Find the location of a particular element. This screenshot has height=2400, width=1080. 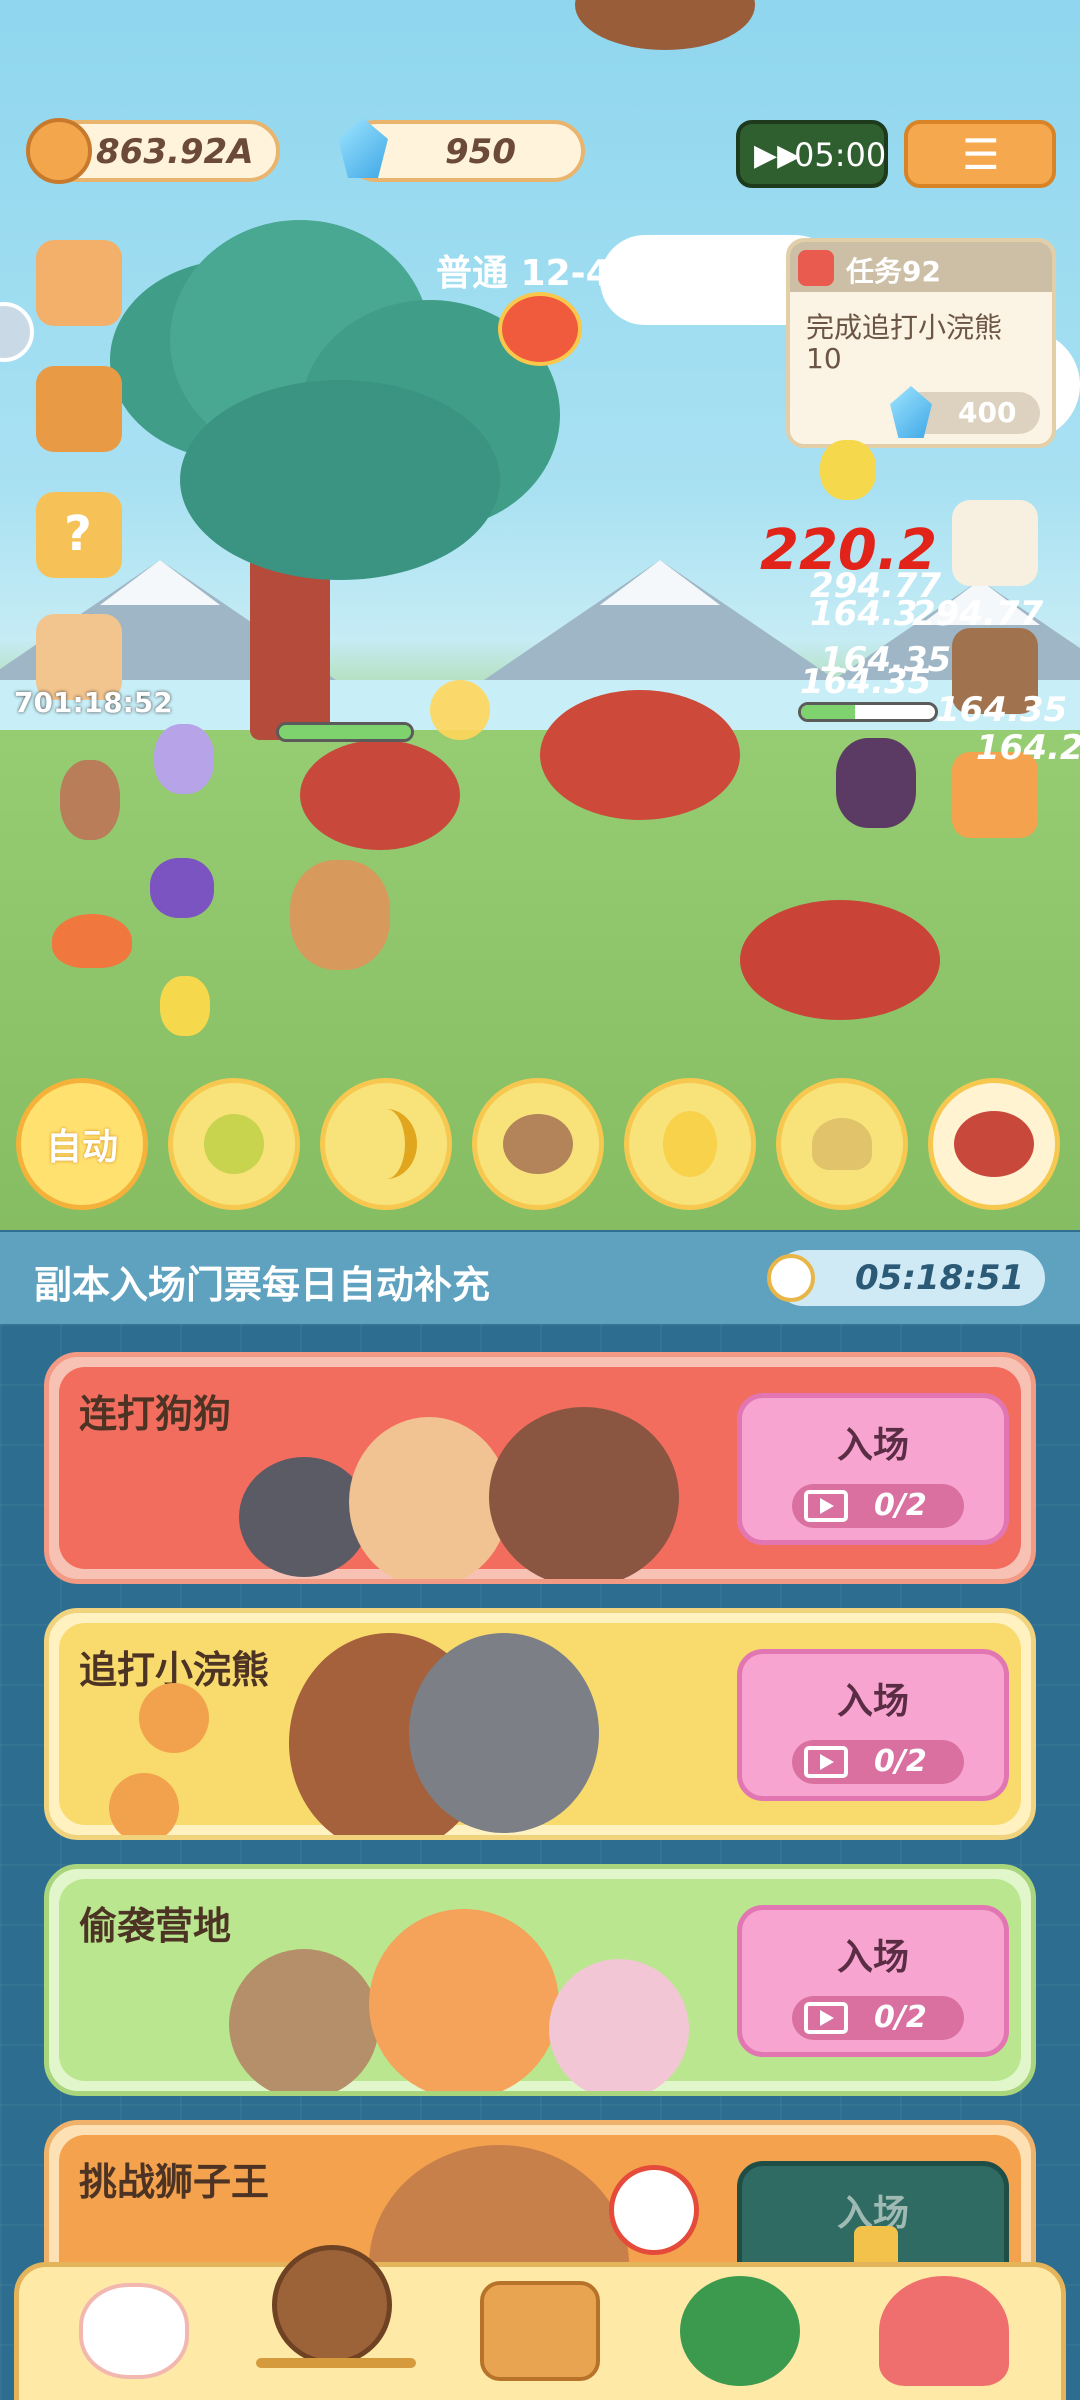

event-timer: 701:18:52 is located at coordinates (93, 702).